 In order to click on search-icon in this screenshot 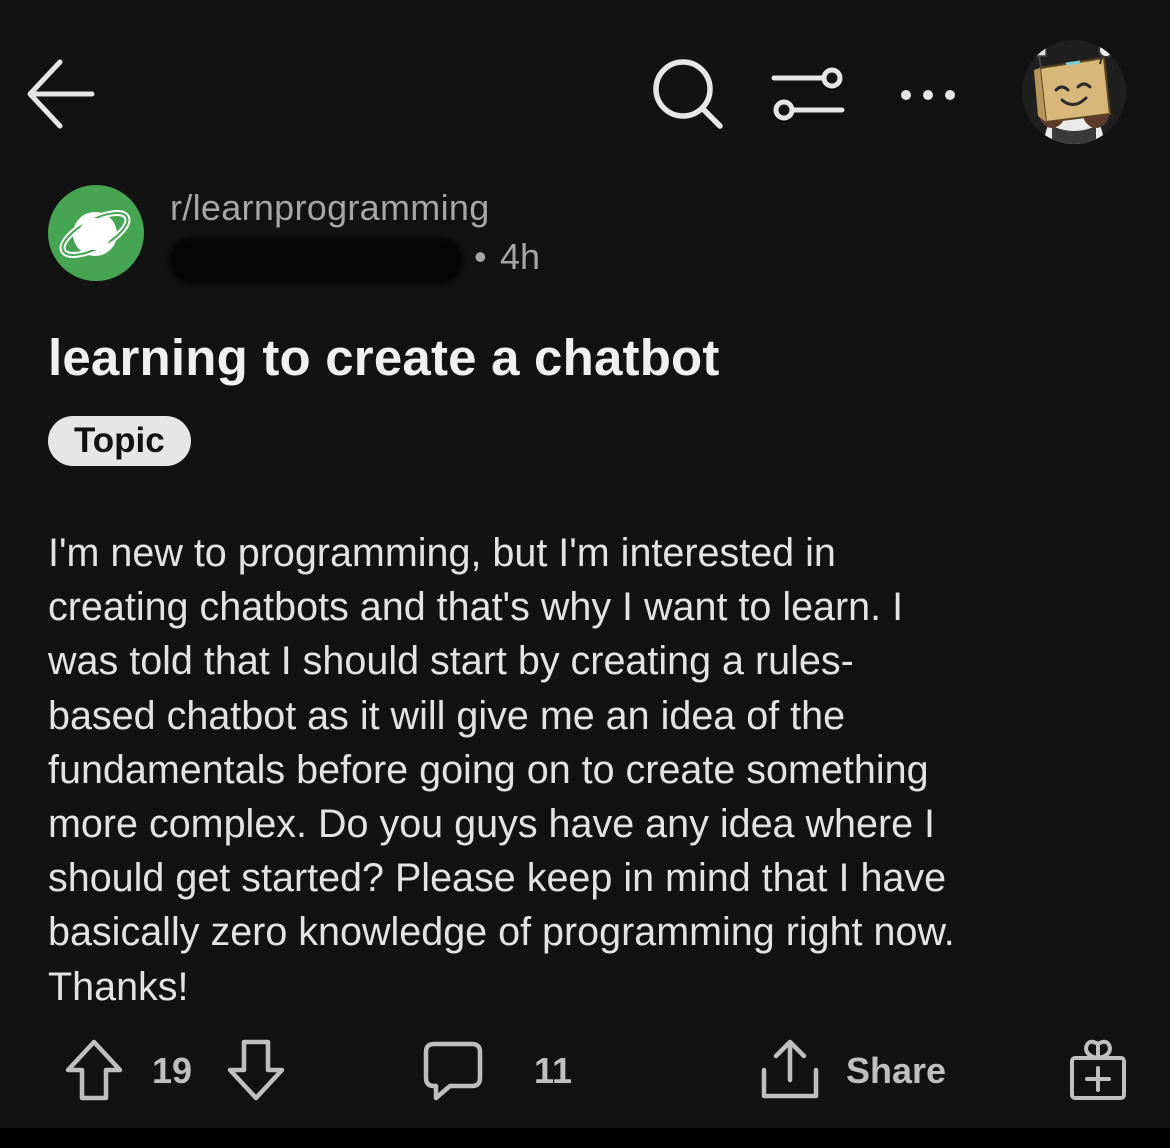, I will do `click(688, 94)`.